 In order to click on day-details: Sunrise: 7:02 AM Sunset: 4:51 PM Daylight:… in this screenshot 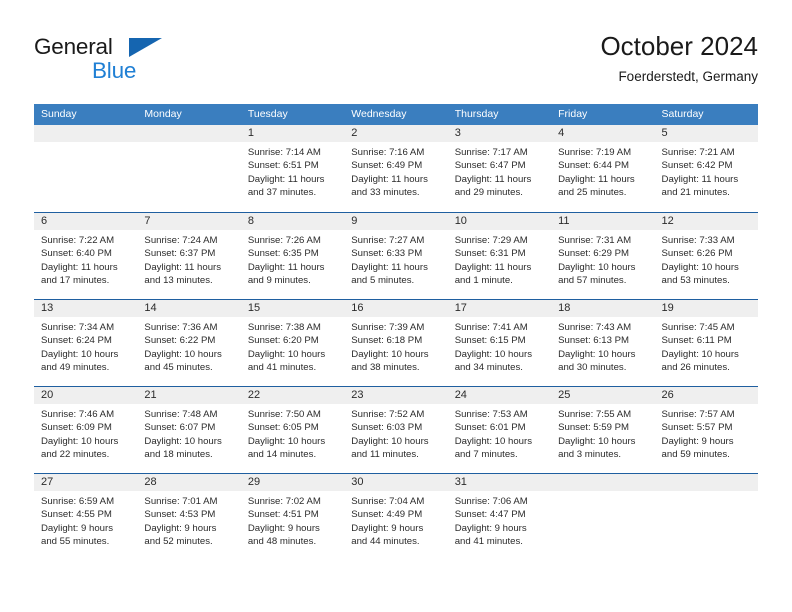, I will do `click(292, 520)`.